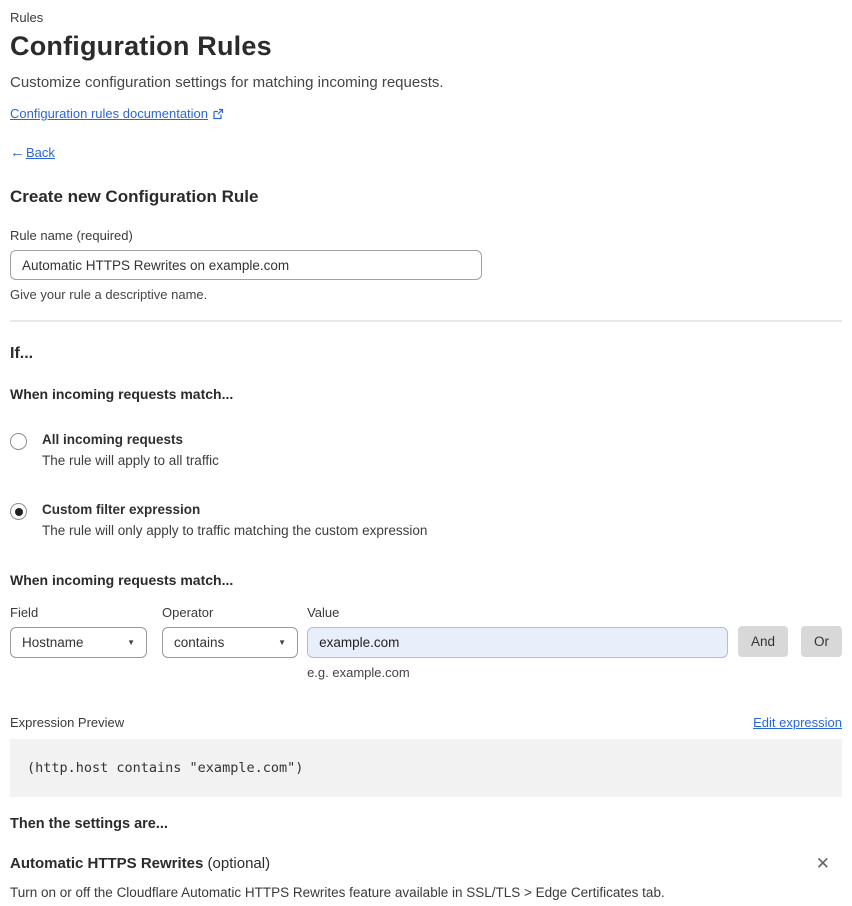 The width and height of the screenshot is (852, 906). What do you see at coordinates (246, 265) in the screenshot?
I see `rule-name-input` at bounding box center [246, 265].